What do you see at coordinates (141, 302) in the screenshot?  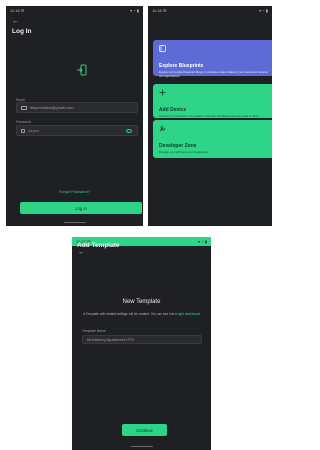 I see `new-template-heading: New Template` at bounding box center [141, 302].